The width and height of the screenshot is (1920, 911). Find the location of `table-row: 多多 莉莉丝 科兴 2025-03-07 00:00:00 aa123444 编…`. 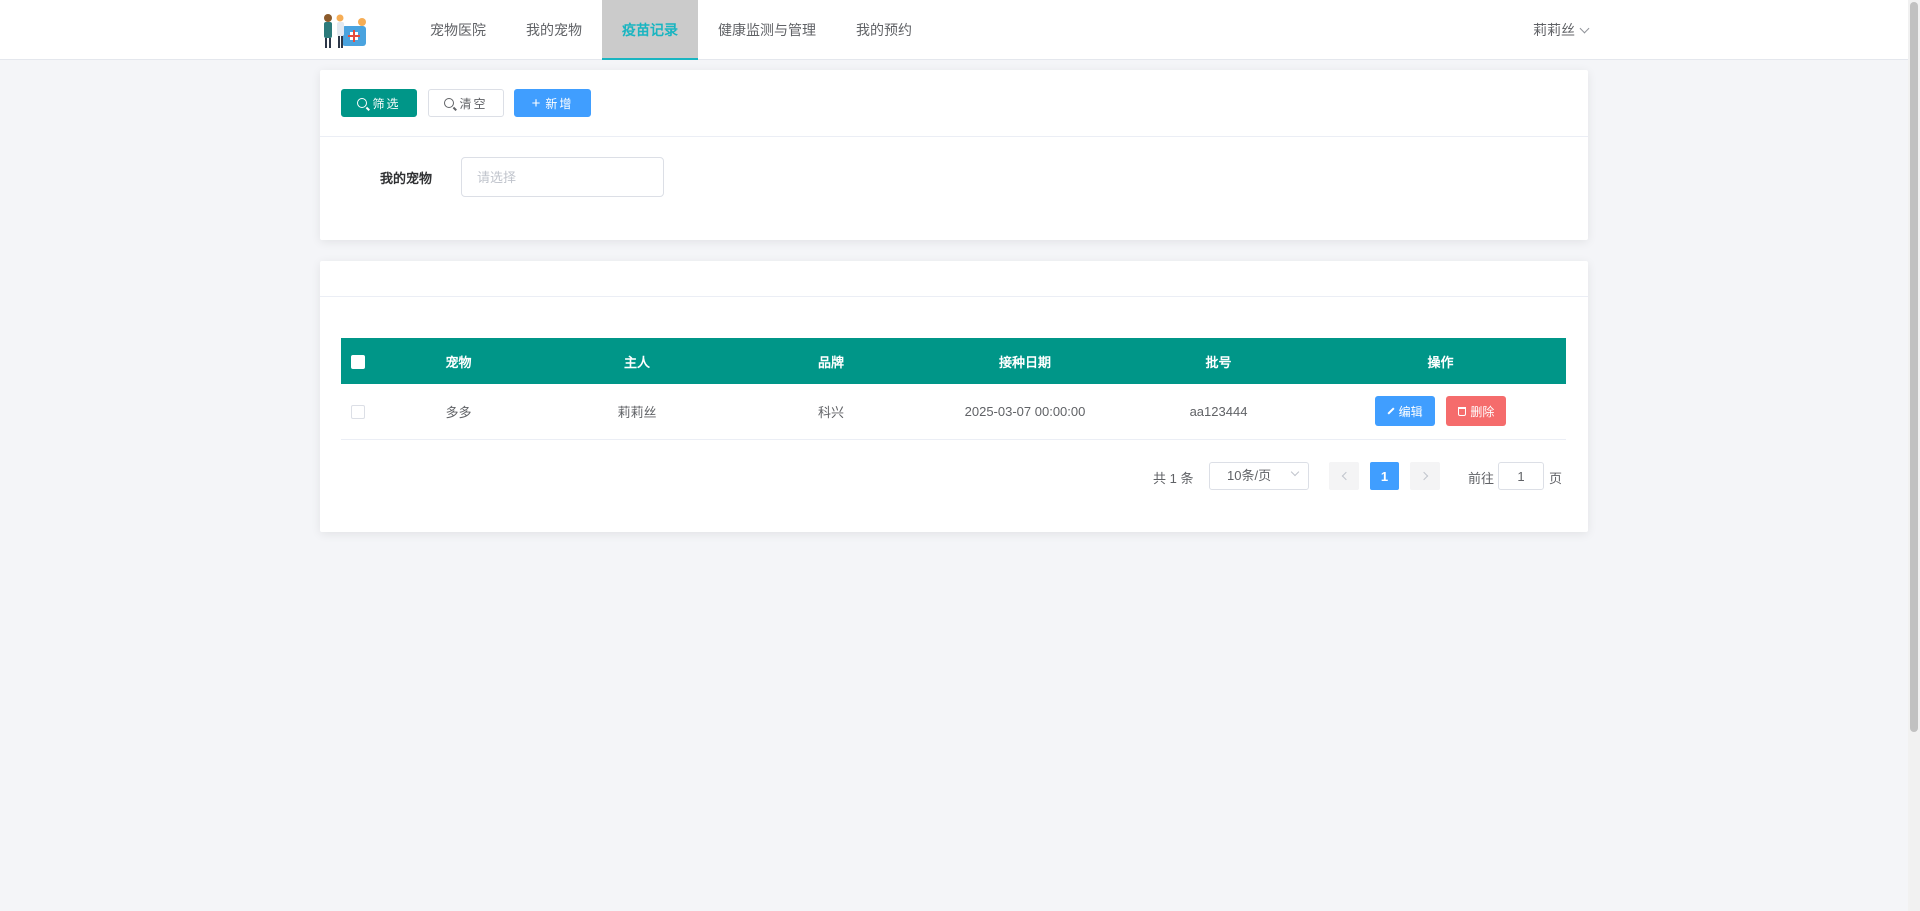

table-row: 多多 莉莉丝 科兴 2025-03-07 00:00:00 aa123444 编… is located at coordinates (953, 412).